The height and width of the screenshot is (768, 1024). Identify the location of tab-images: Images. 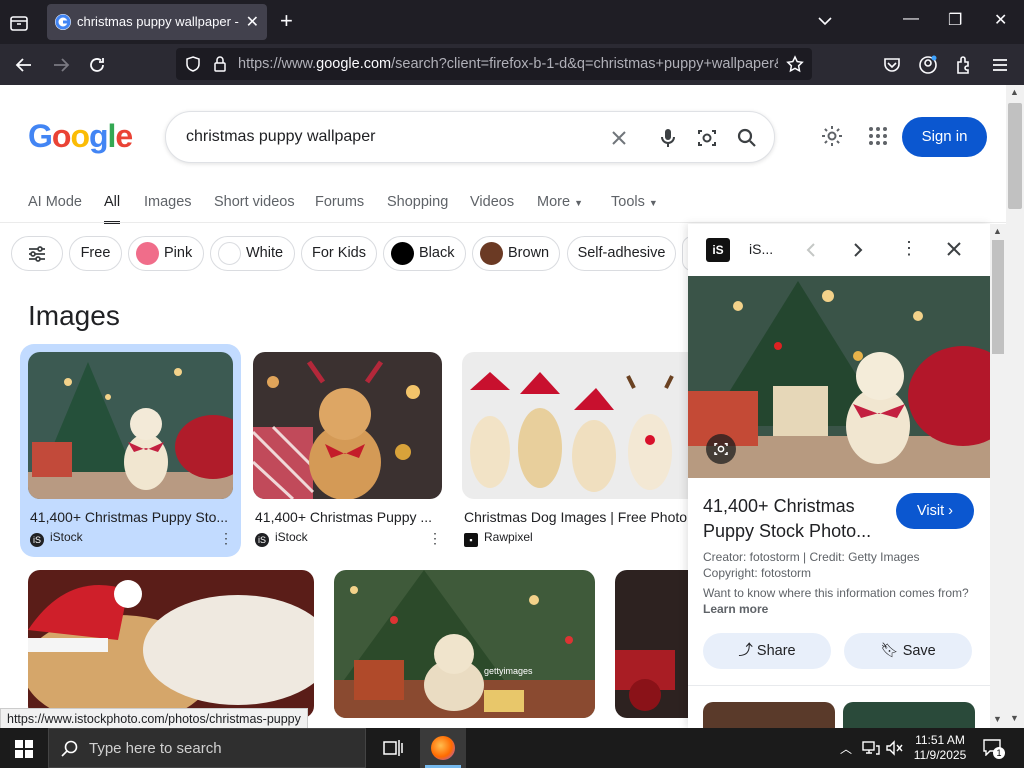
(168, 202).